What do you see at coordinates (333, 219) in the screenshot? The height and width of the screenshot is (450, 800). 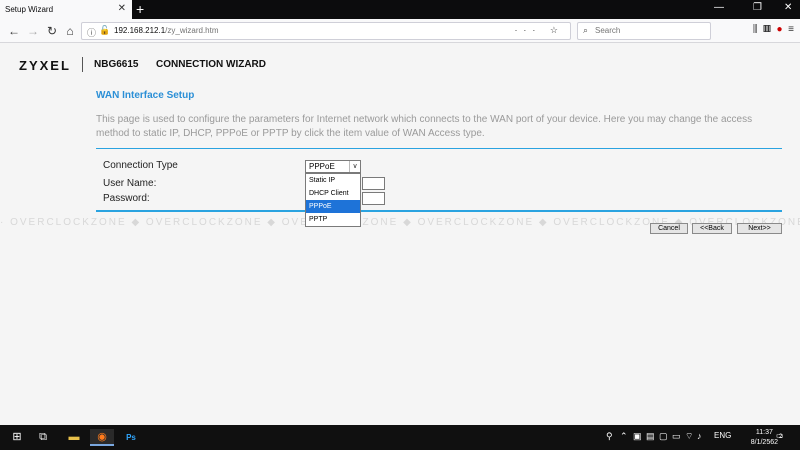 I see `option-pptp: PPTP` at bounding box center [333, 219].